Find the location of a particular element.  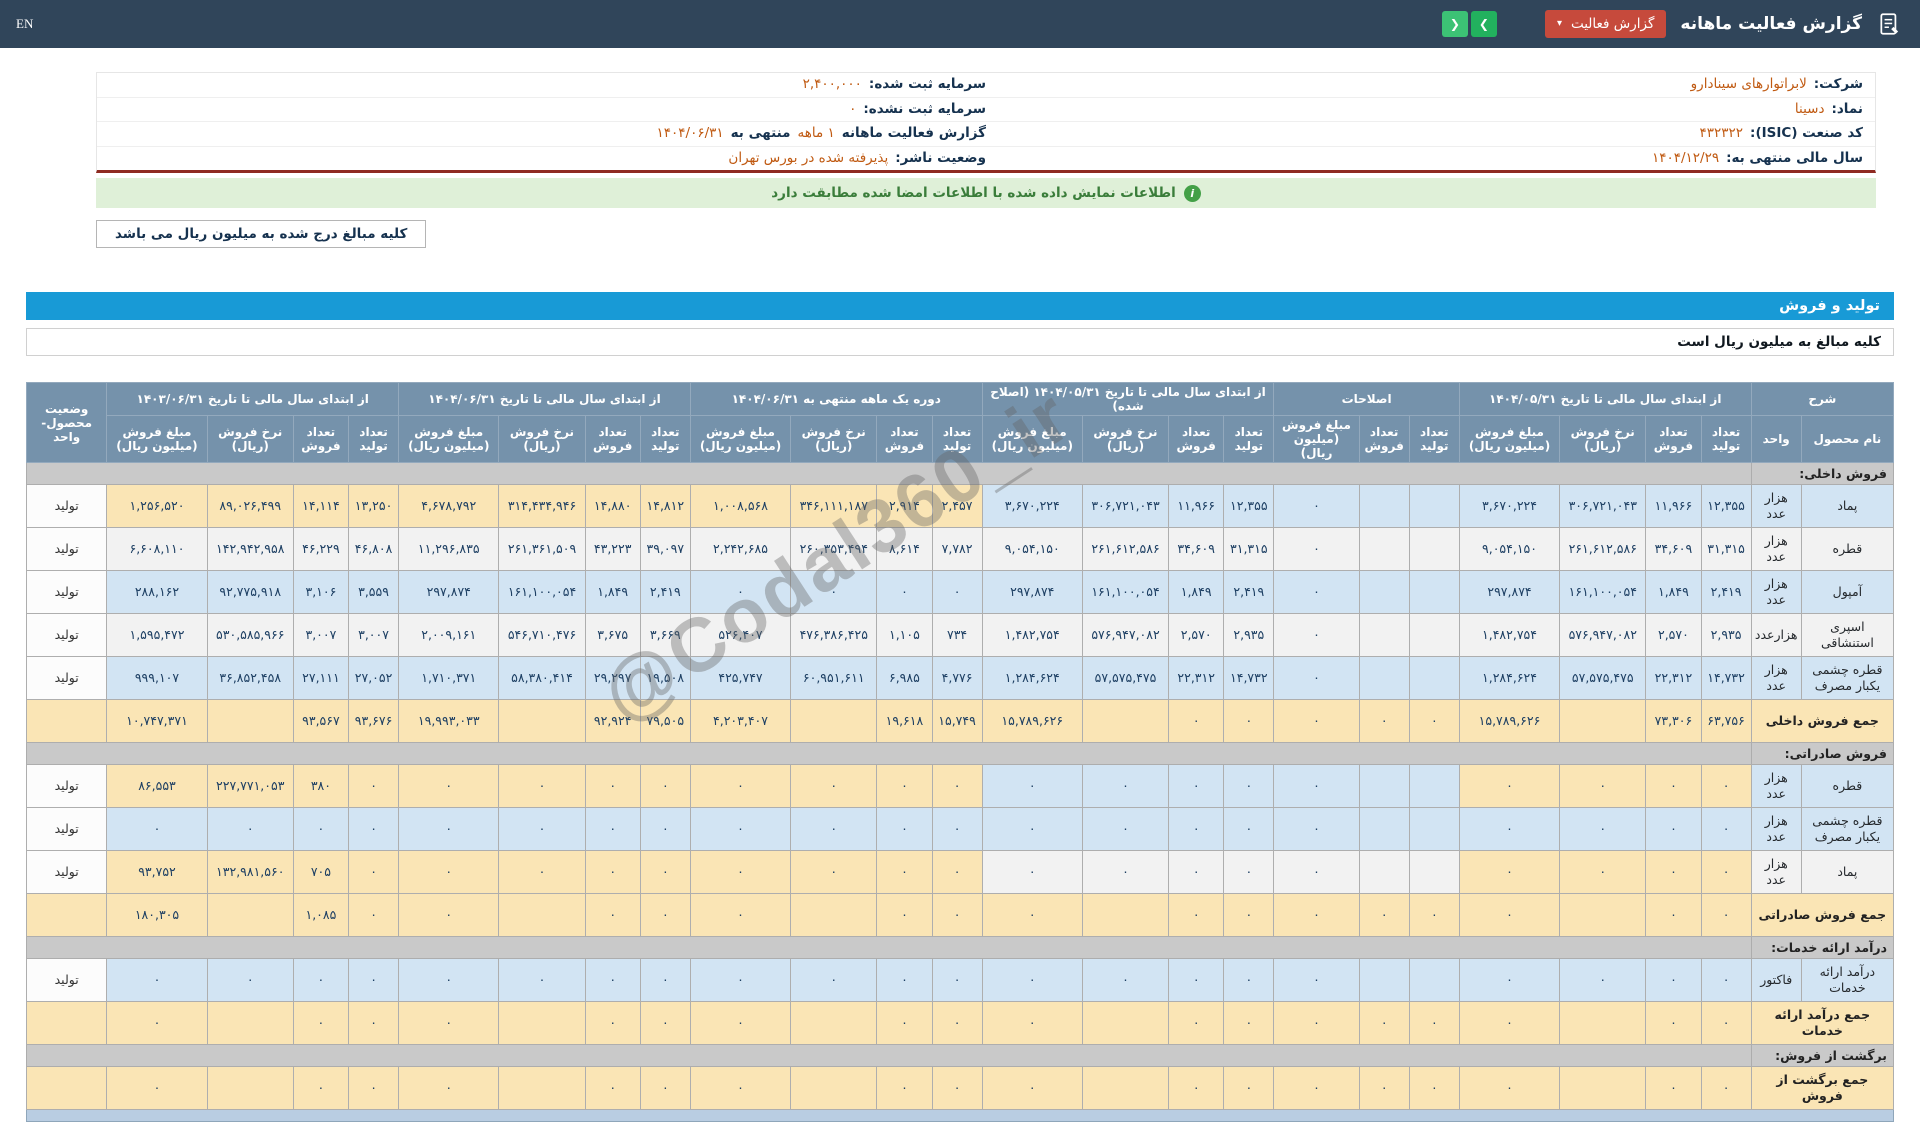

cell-period-prod: ۰ is located at coordinates (957, 872).